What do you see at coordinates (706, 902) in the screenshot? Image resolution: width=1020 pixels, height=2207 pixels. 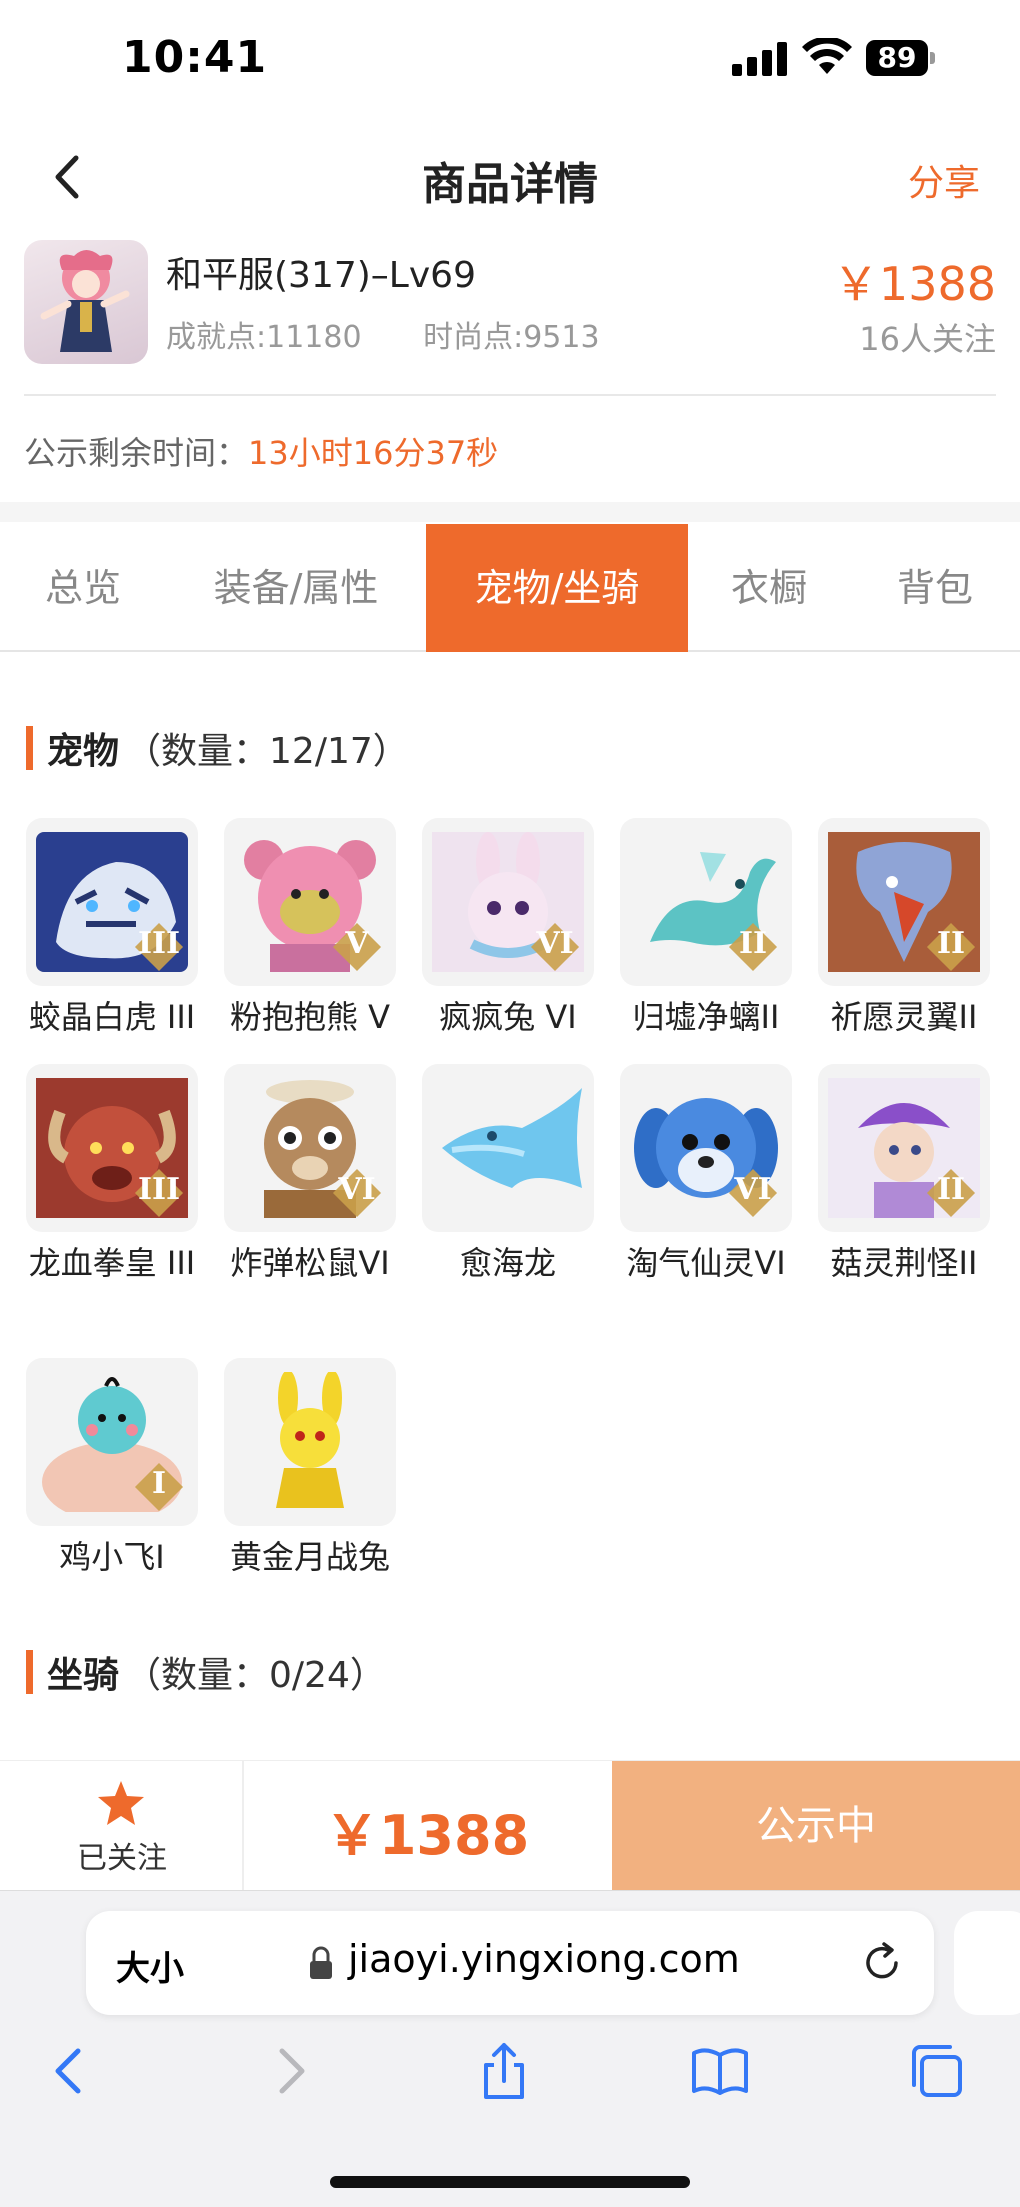 I see `water-dragon-icon: II` at bounding box center [706, 902].